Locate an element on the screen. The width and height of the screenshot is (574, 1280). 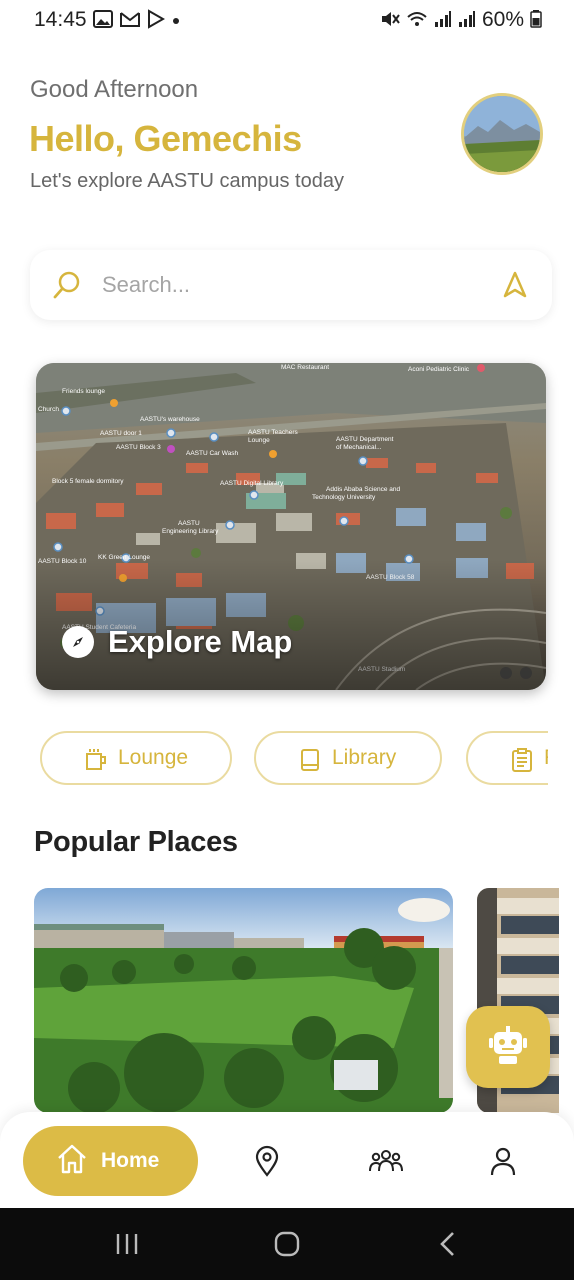
cup-icon is located at coordinates (96, 760).